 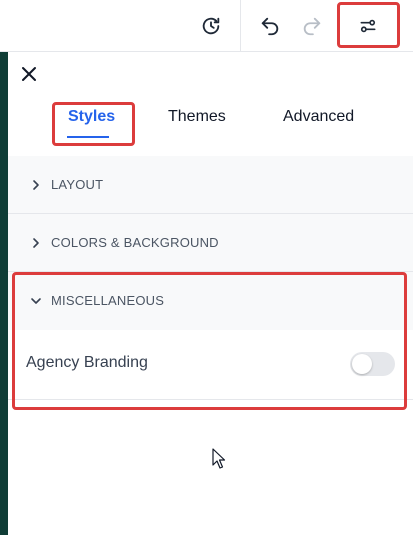 What do you see at coordinates (135, 242) in the screenshot?
I see `section-label: COLORS & BACKGROUND` at bounding box center [135, 242].